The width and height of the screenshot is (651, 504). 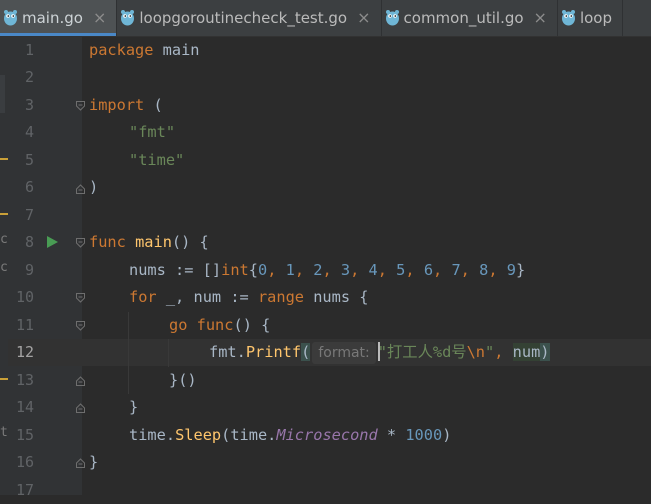 I want to click on code-line-14: }, so click(x=133, y=407).